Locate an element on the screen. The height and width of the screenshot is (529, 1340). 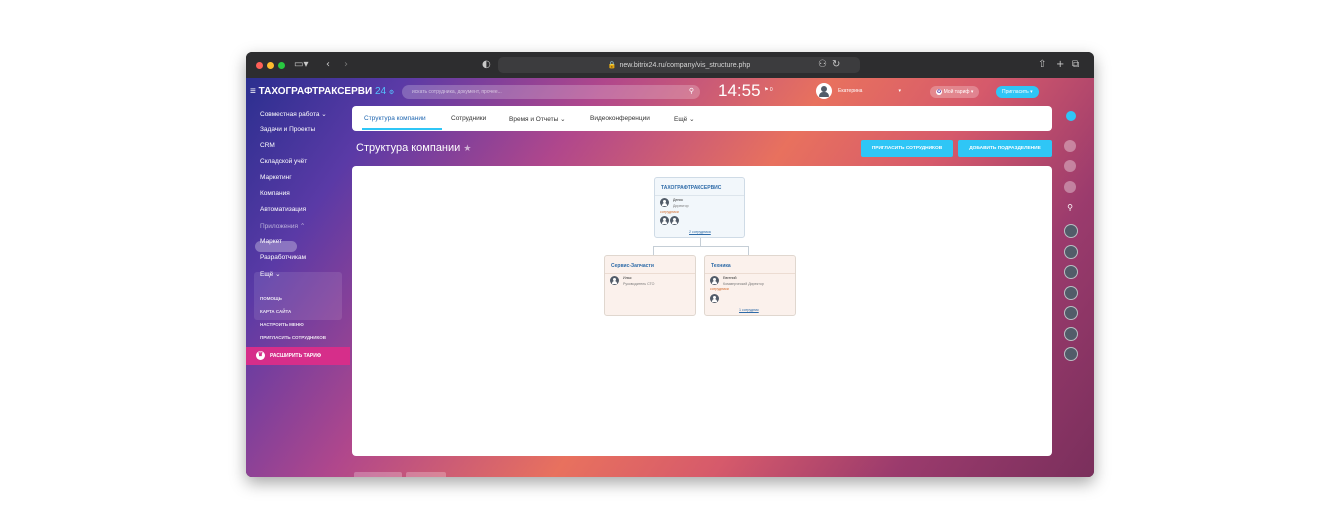
department-name: Техника is located at coordinates (721, 266).